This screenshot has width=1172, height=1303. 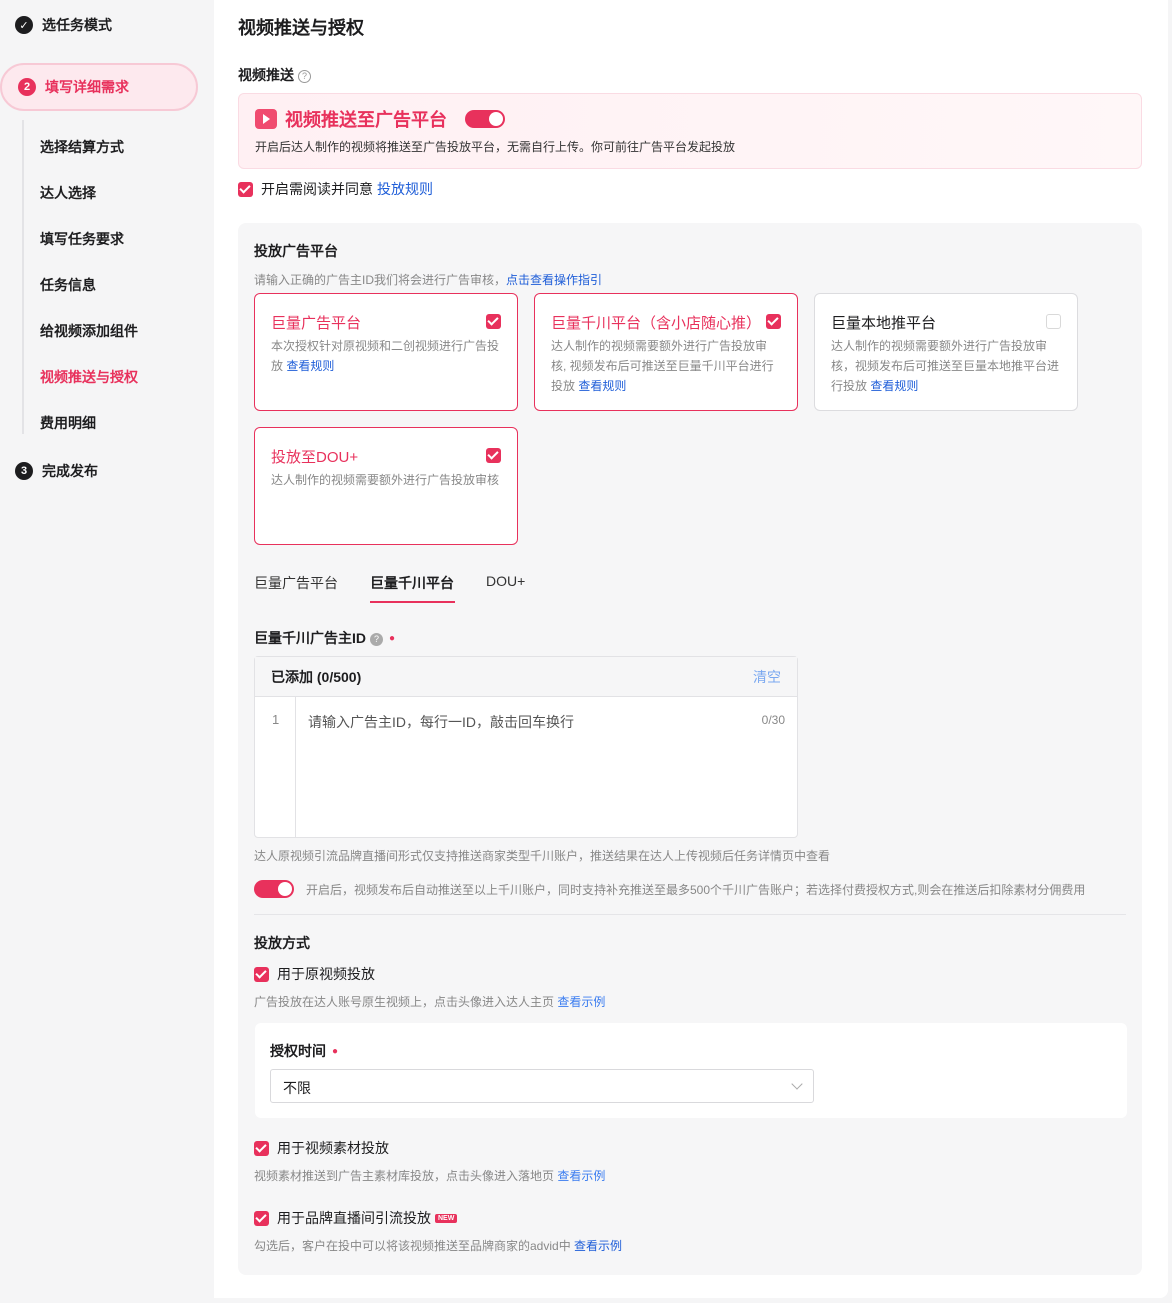 I want to click on material-desc: 视频素材推送到广告主素材库投放，点击头像进入落地页 查看示例, so click(x=429, y=1175).